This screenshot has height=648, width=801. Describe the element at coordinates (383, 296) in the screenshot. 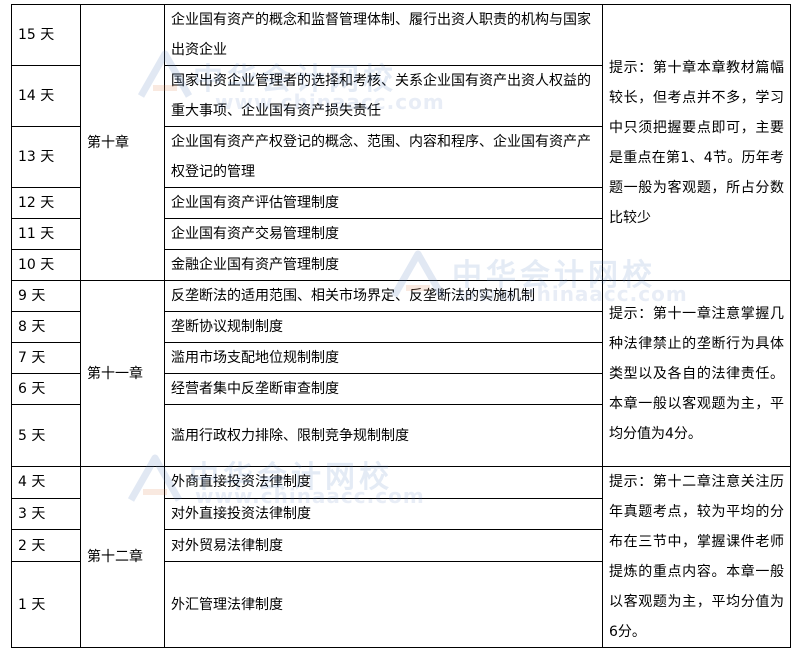

I see `topic-cell: 反垄断法的适用范围、相关市场界定、反垄断法的实施机制` at that location.